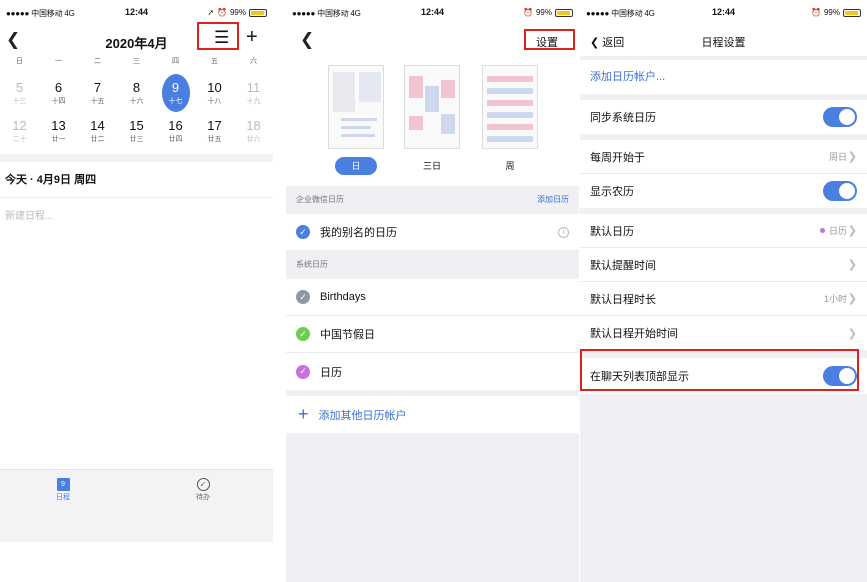 This screenshot has width=867, height=582. What do you see at coordinates (58, 61) in the screenshot?
I see `weekday-label: 一` at bounding box center [58, 61].